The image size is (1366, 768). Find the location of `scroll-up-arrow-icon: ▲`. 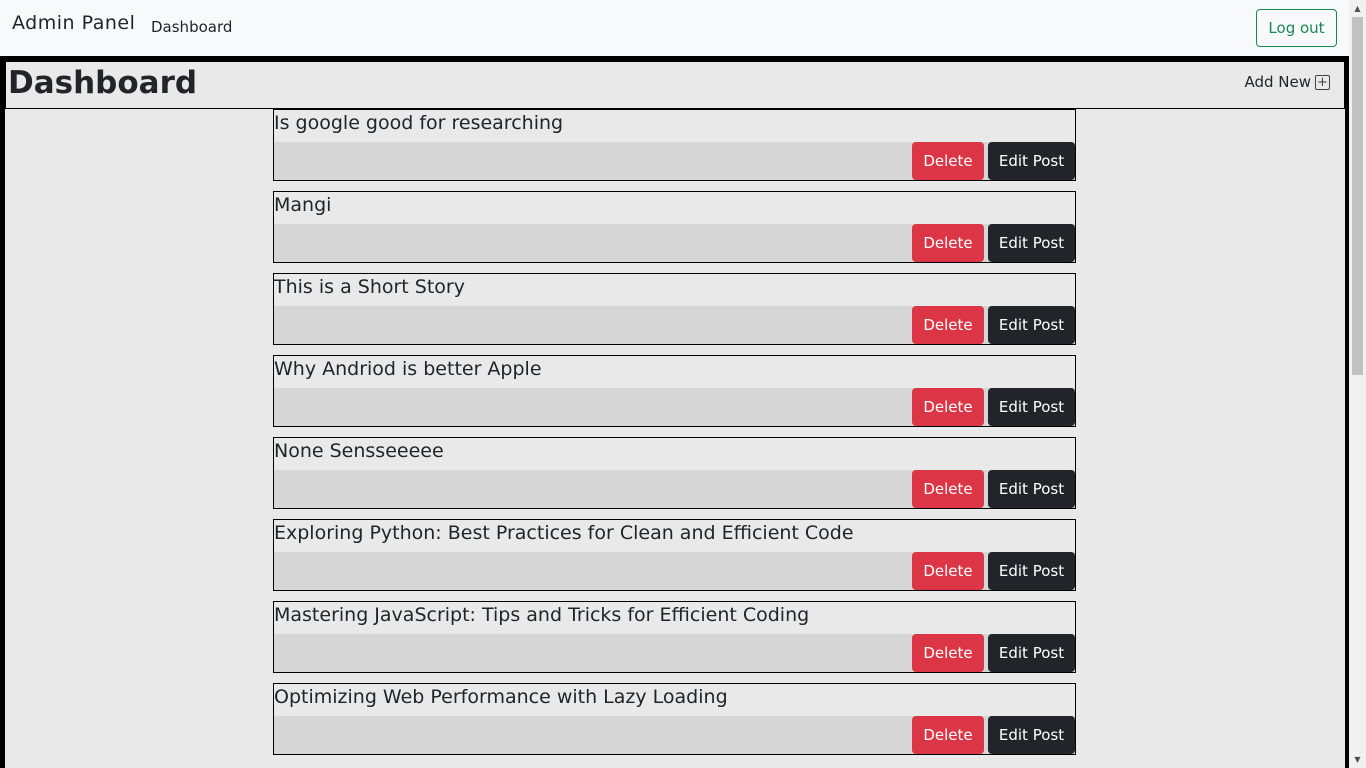

scroll-up-arrow-icon: ▲ is located at coordinates (1357, 8).